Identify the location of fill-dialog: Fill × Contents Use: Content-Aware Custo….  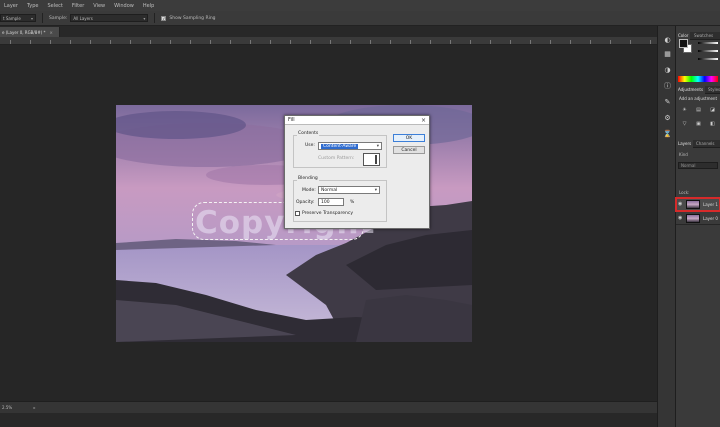
(357, 172).